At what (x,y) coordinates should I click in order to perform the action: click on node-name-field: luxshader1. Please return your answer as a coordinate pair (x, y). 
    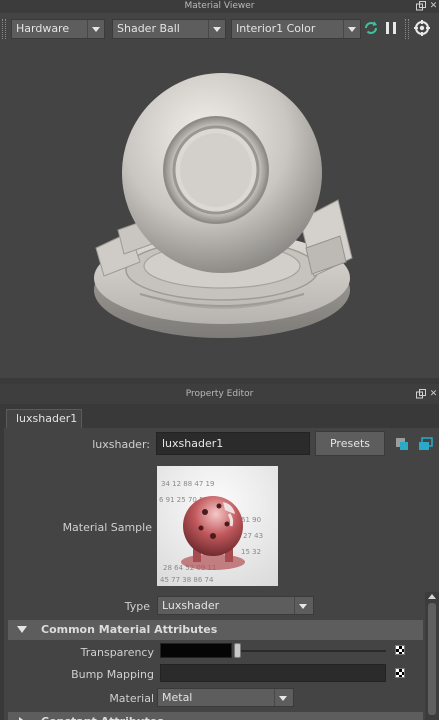
    Looking at the image, I should click on (233, 443).